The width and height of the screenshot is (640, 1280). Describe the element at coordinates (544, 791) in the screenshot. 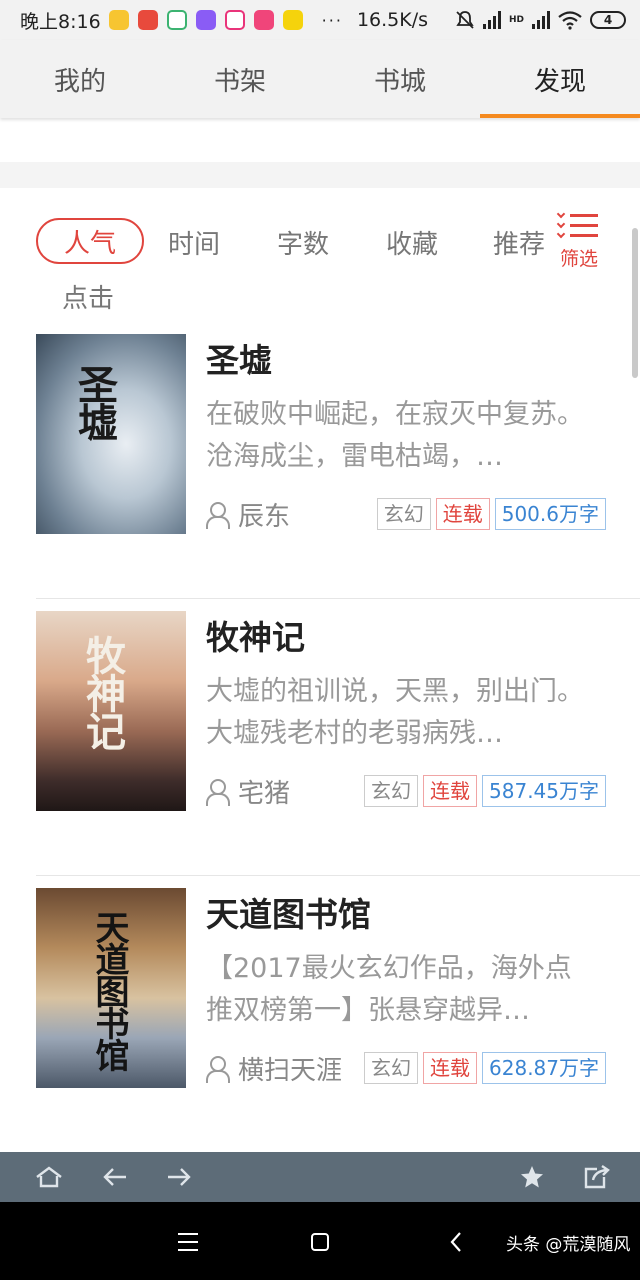

I see `word-count-tag: 587.45万字` at that location.